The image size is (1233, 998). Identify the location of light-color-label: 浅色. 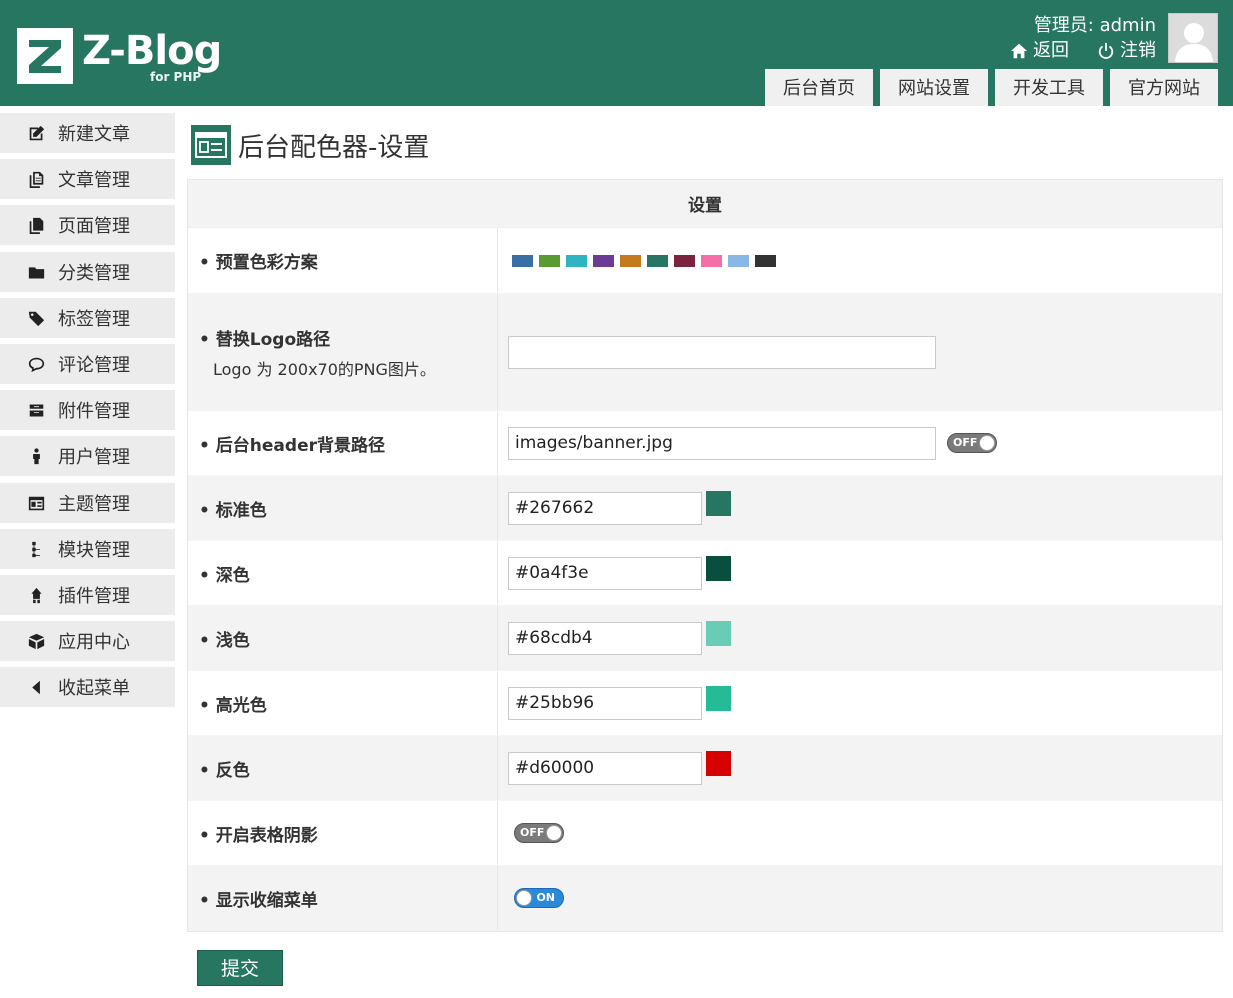
(348, 638).